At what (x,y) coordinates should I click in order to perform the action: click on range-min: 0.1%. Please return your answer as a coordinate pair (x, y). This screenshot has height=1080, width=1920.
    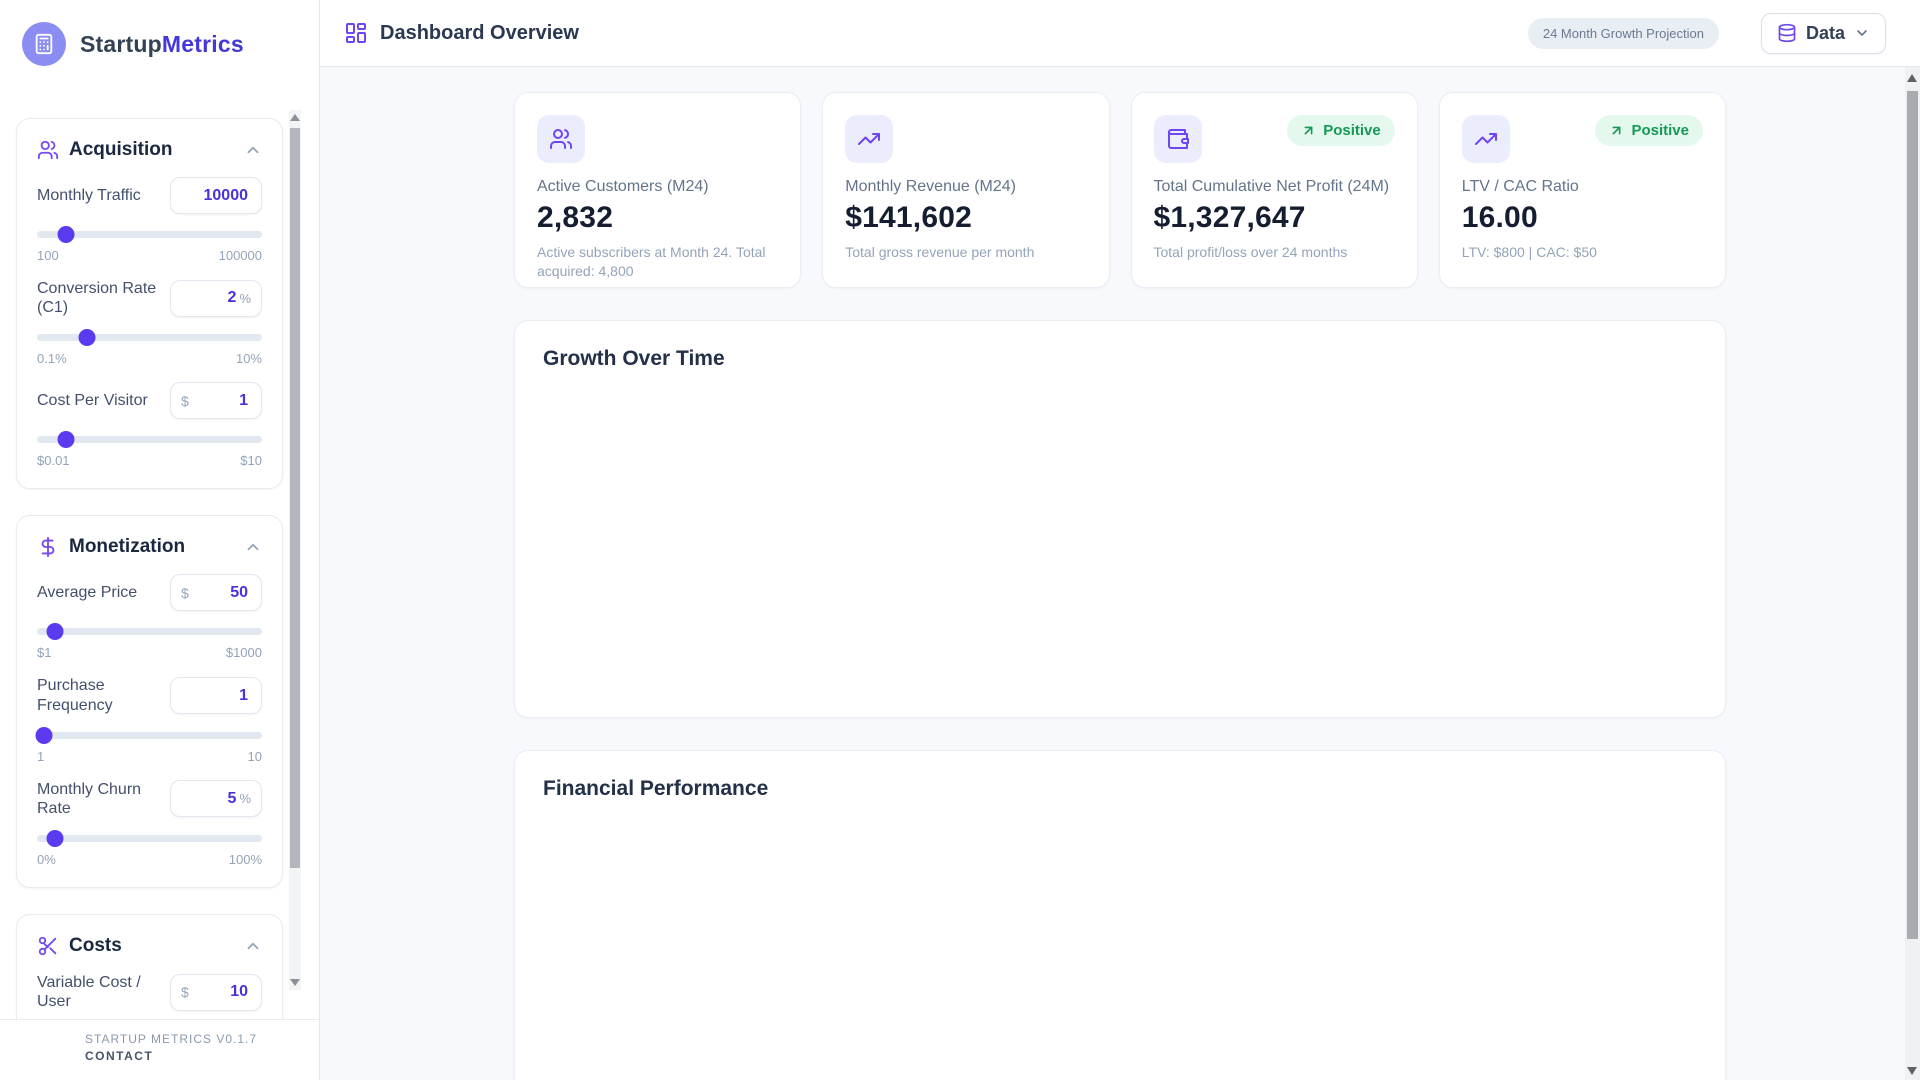
    Looking at the image, I should click on (52, 359).